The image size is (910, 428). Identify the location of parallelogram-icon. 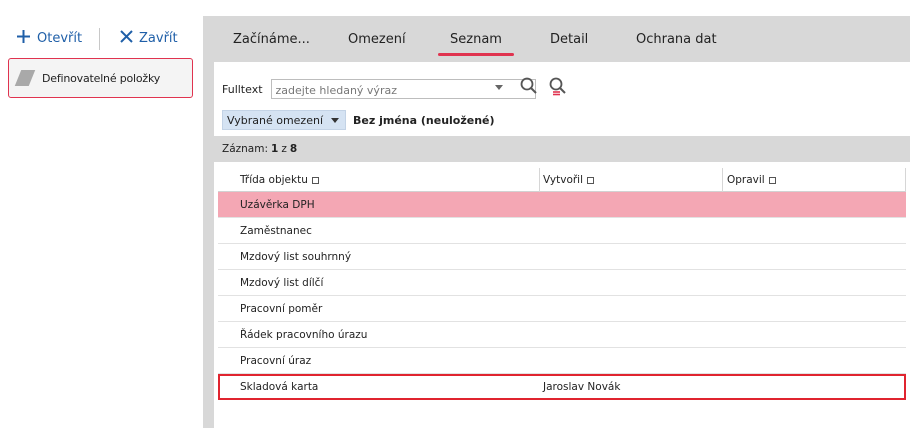
(25, 78).